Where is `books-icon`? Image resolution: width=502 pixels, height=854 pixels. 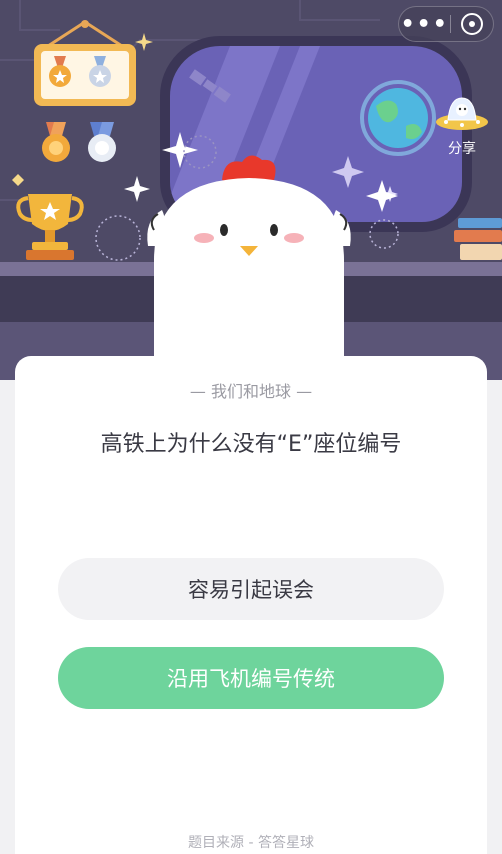
books-icon is located at coordinates (478, 239).